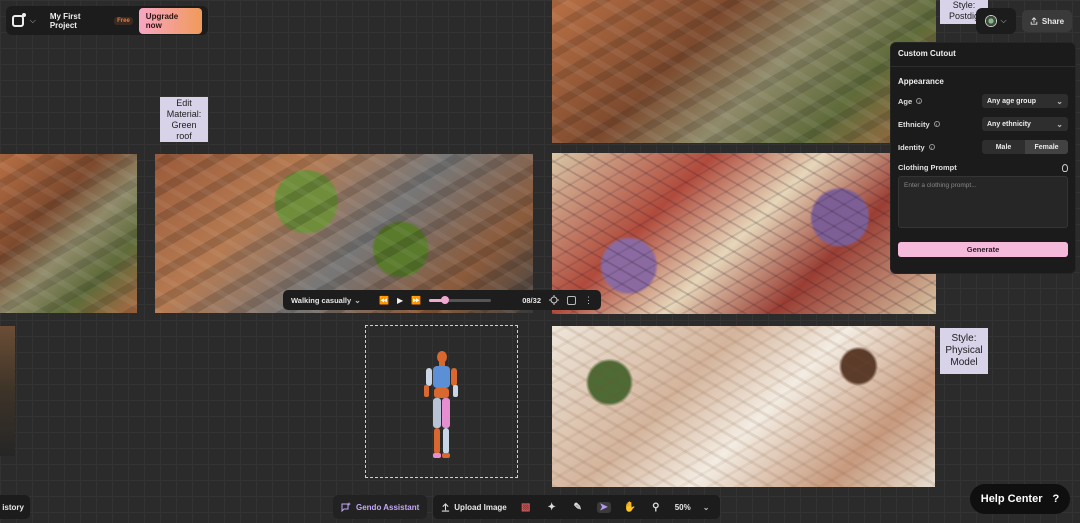  Describe the element at coordinates (1034, 21) in the screenshot. I see `share-icon` at that location.